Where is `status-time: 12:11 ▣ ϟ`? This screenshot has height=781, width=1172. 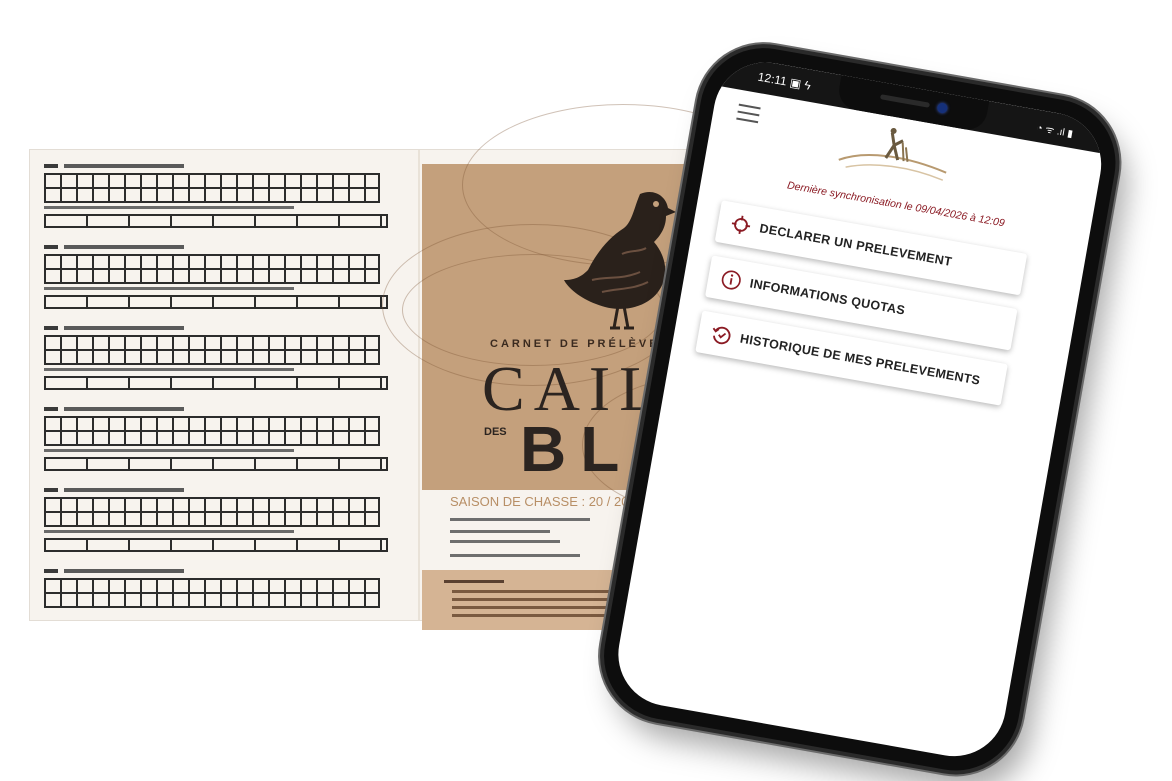
status-time: 12:11 ▣ ϟ is located at coordinates (784, 81).